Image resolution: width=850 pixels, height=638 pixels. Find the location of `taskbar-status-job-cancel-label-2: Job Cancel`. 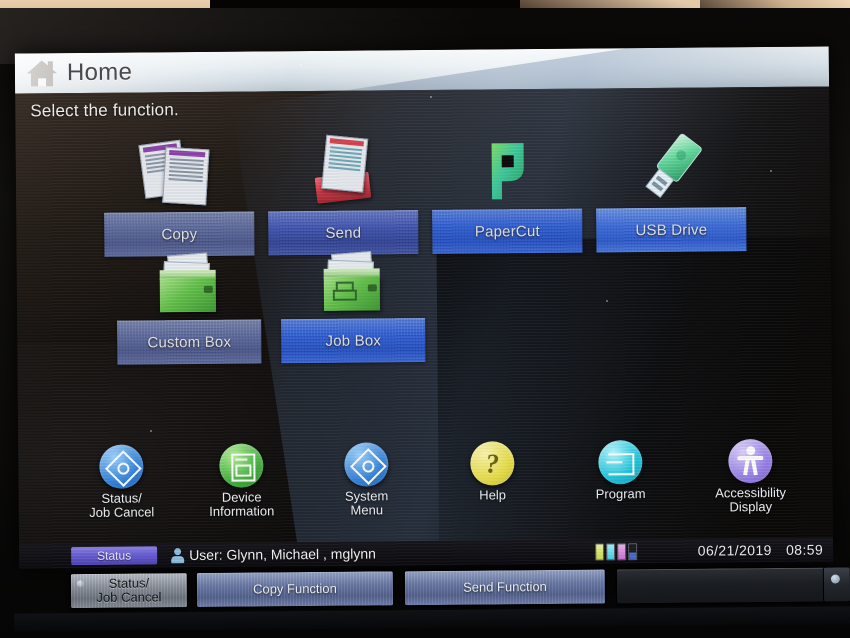

taskbar-status-job-cancel-label-2: Job Cancel is located at coordinates (129, 597).